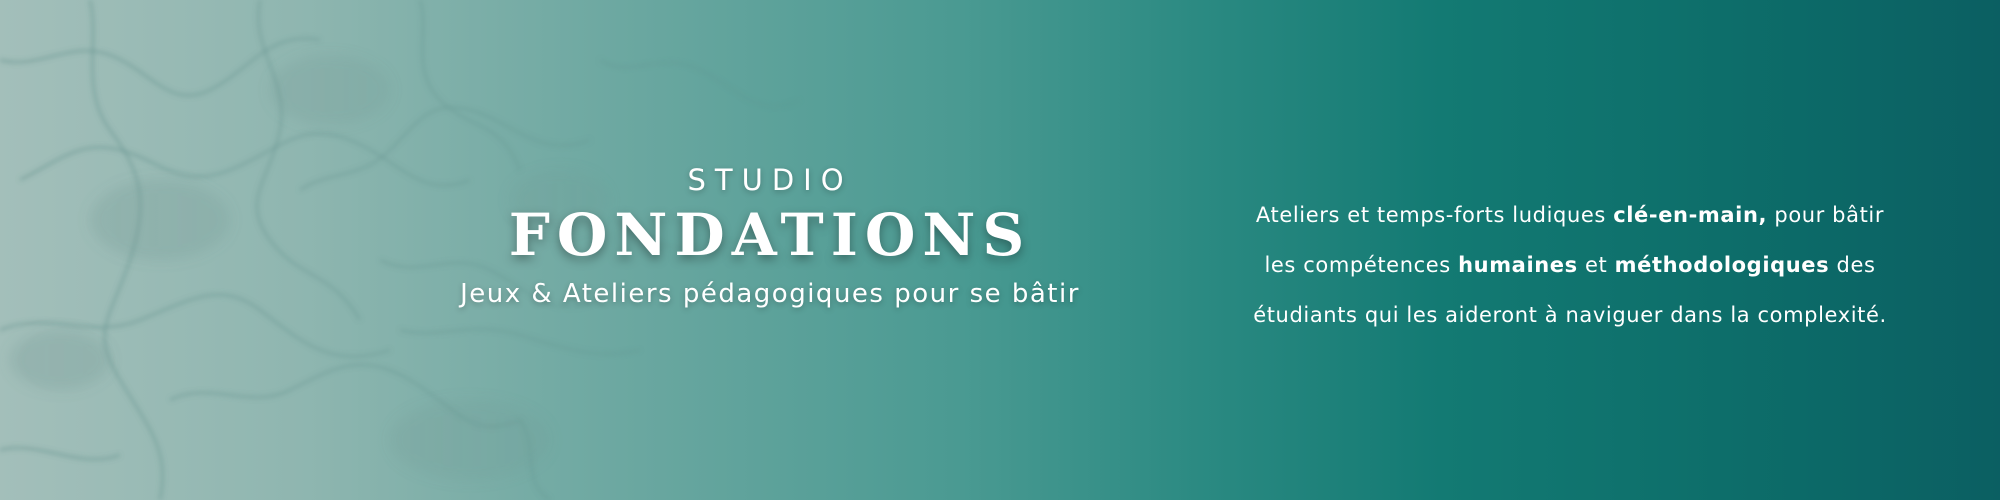  What do you see at coordinates (770, 180) in the screenshot?
I see `studio-label: STUDIO` at bounding box center [770, 180].